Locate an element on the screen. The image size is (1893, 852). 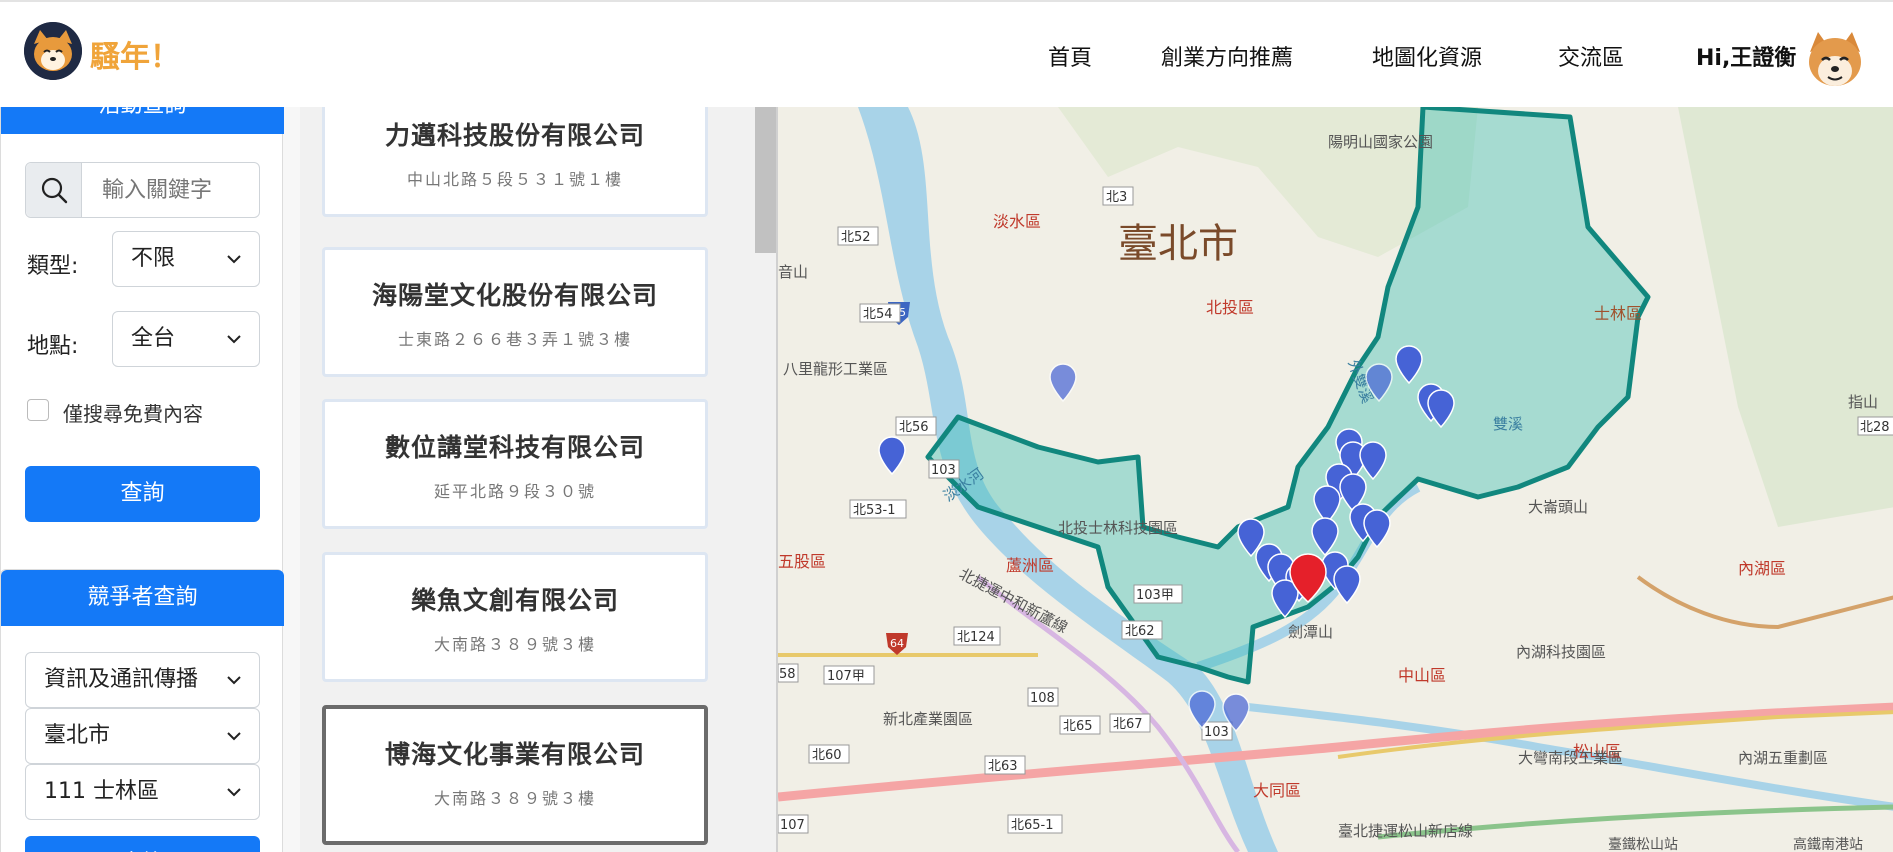
poi-label: 八里龍形工業區 is located at coordinates (835, 369).